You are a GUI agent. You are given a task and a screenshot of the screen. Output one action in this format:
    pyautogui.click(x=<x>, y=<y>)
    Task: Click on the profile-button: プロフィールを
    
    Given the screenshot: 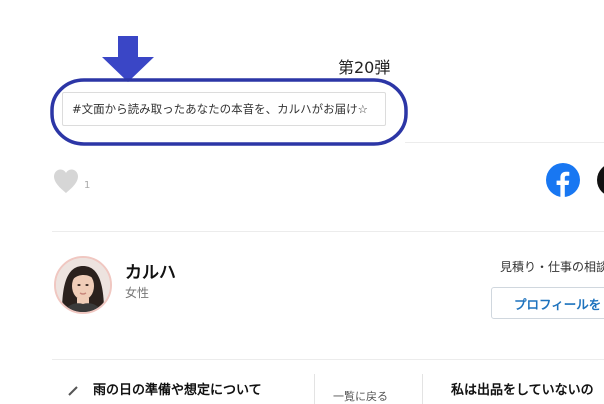 What is the action you would take?
    pyautogui.click(x=547, y=303)
    